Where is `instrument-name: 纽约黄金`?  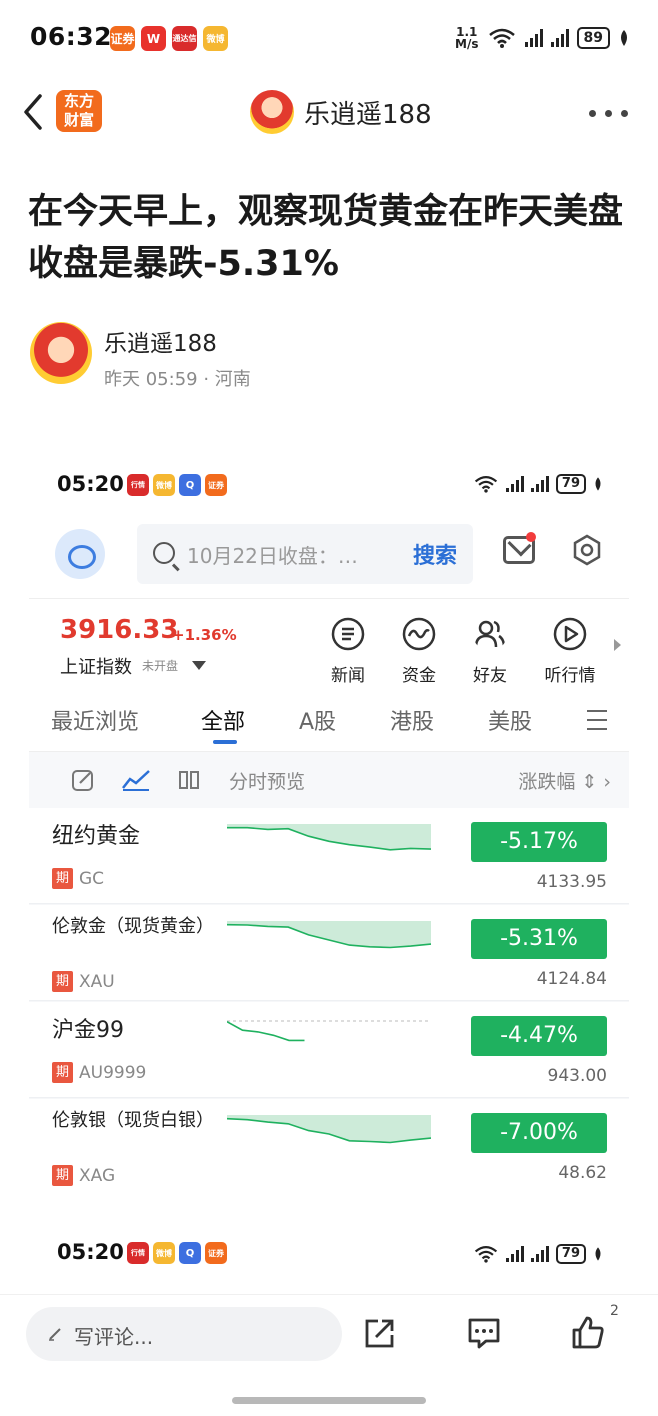
instrument-name: 纽约黄金 is located at coordinates (96, 836).